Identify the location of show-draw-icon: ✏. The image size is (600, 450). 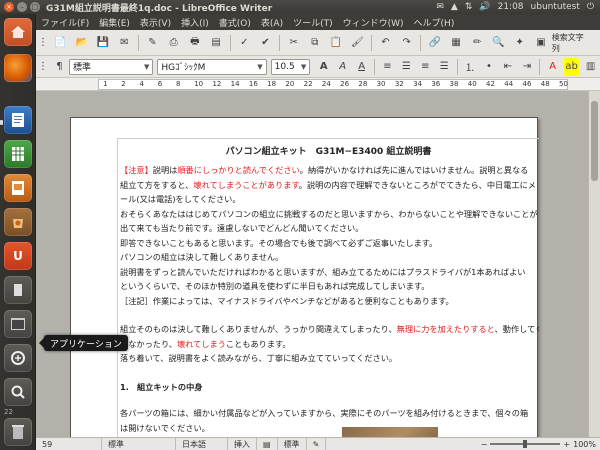
(477, 43).